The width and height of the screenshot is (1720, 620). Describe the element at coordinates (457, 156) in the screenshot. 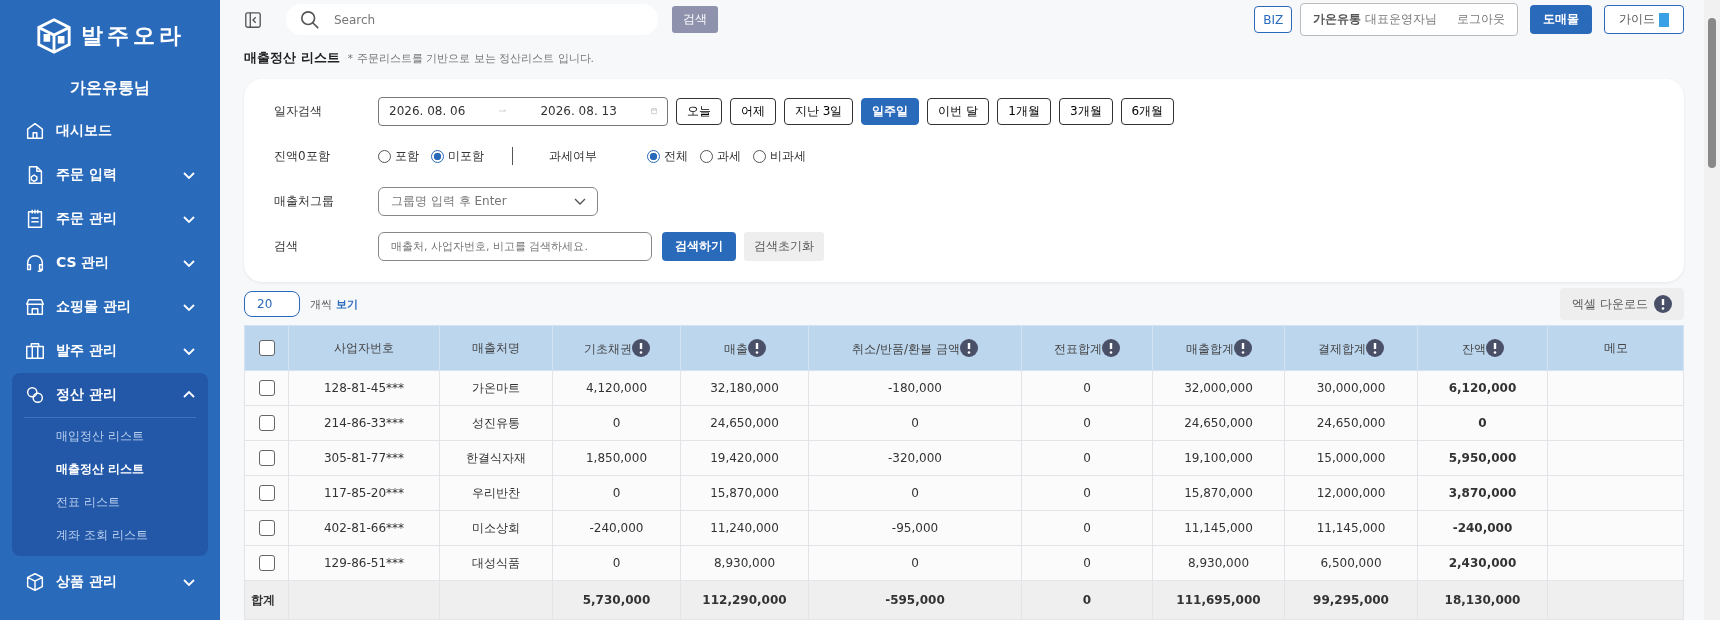

I see `radio-option: 미포함` at that location.